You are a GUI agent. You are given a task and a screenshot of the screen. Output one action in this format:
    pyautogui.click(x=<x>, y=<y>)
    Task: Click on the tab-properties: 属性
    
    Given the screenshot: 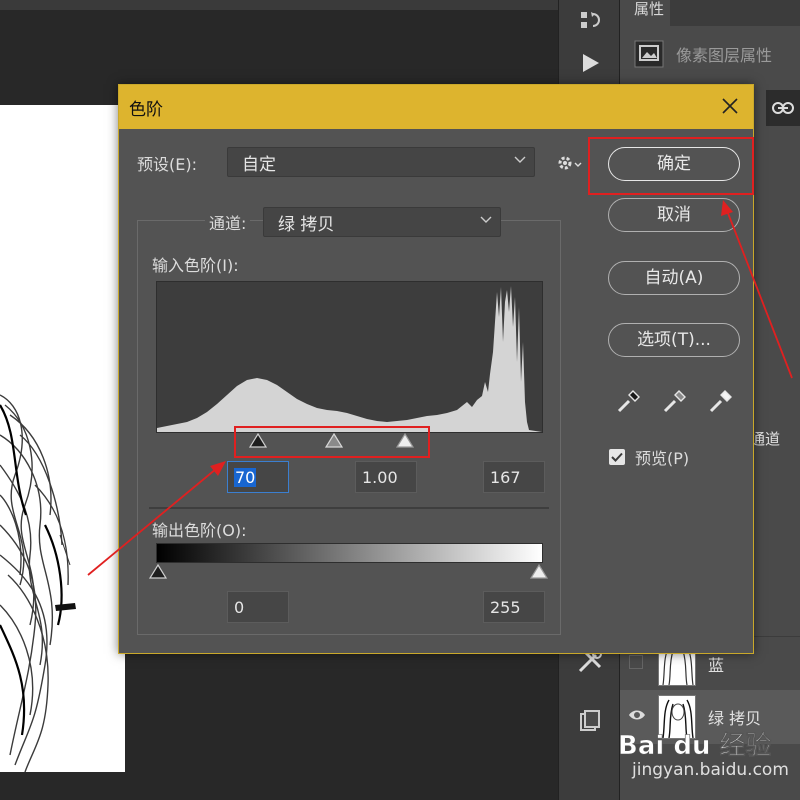 What is the action you would take?
    pyautogui.click(x=645, y=13)
    